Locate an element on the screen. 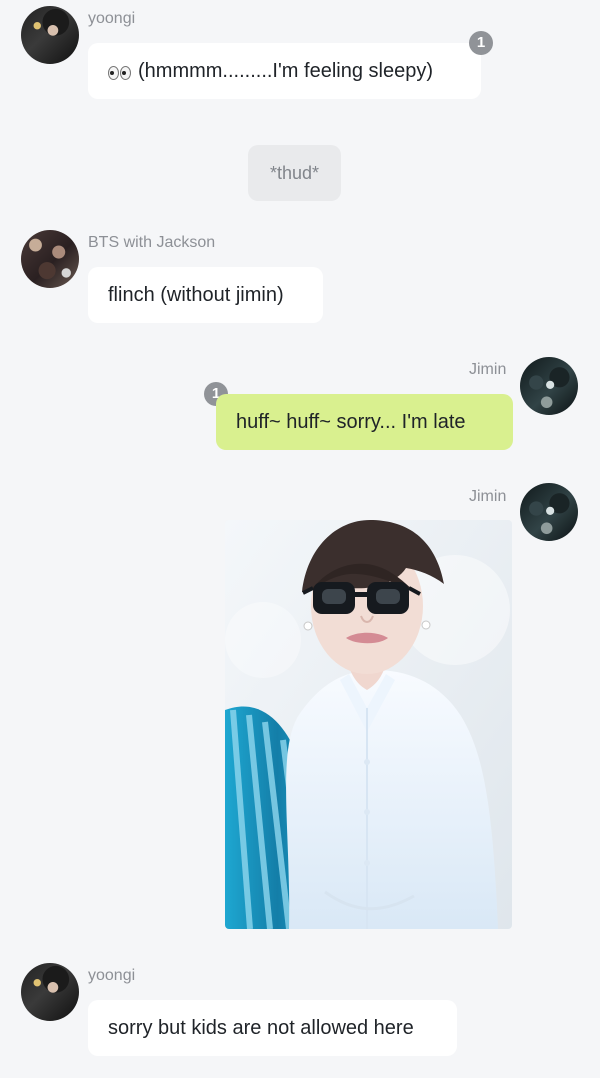  message-bubble-flinch: flinch (without jimin) is located at coordinates (205, 295).